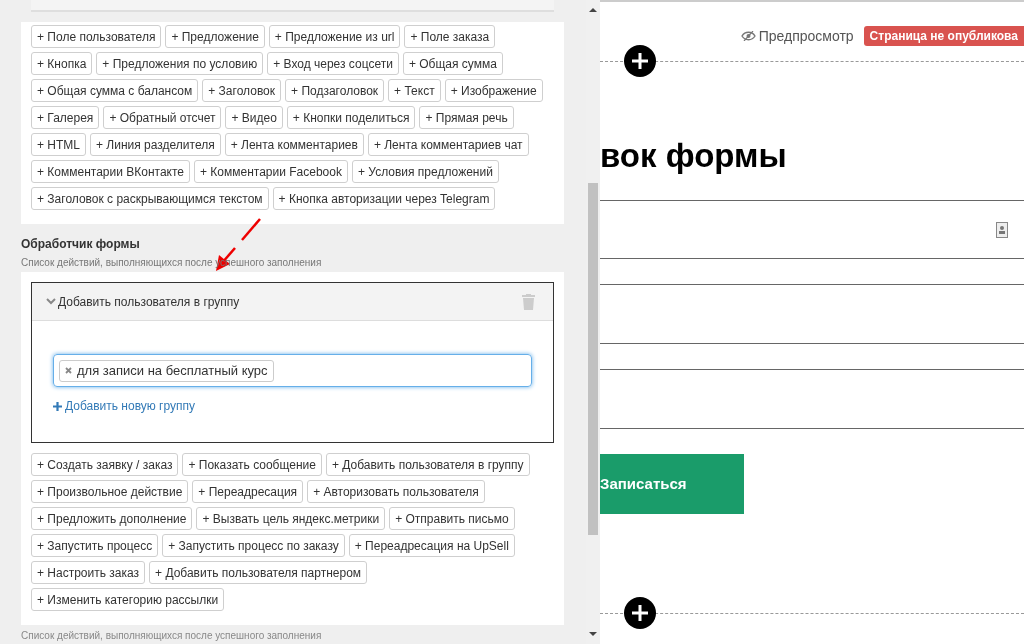  Describe the element at coordinates (162, 117) in the screenshot. I see `add-block-button: + Обратный отсчет` at that location.